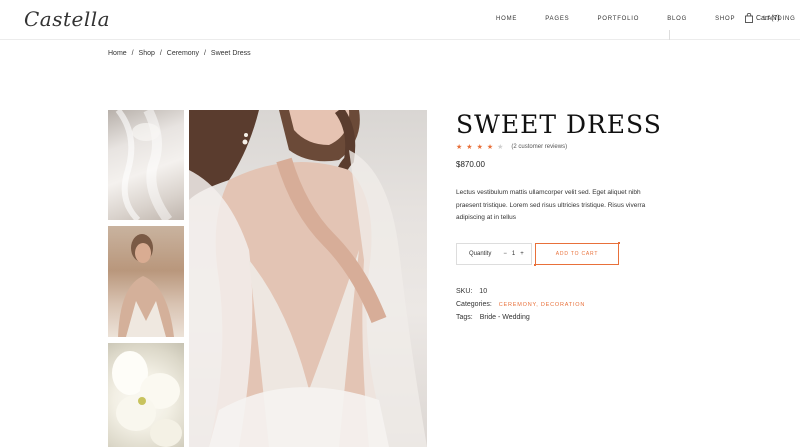 This screenshot has width=800, height=447. I want to click on cart-label: Cart (7), so click(768, 18).